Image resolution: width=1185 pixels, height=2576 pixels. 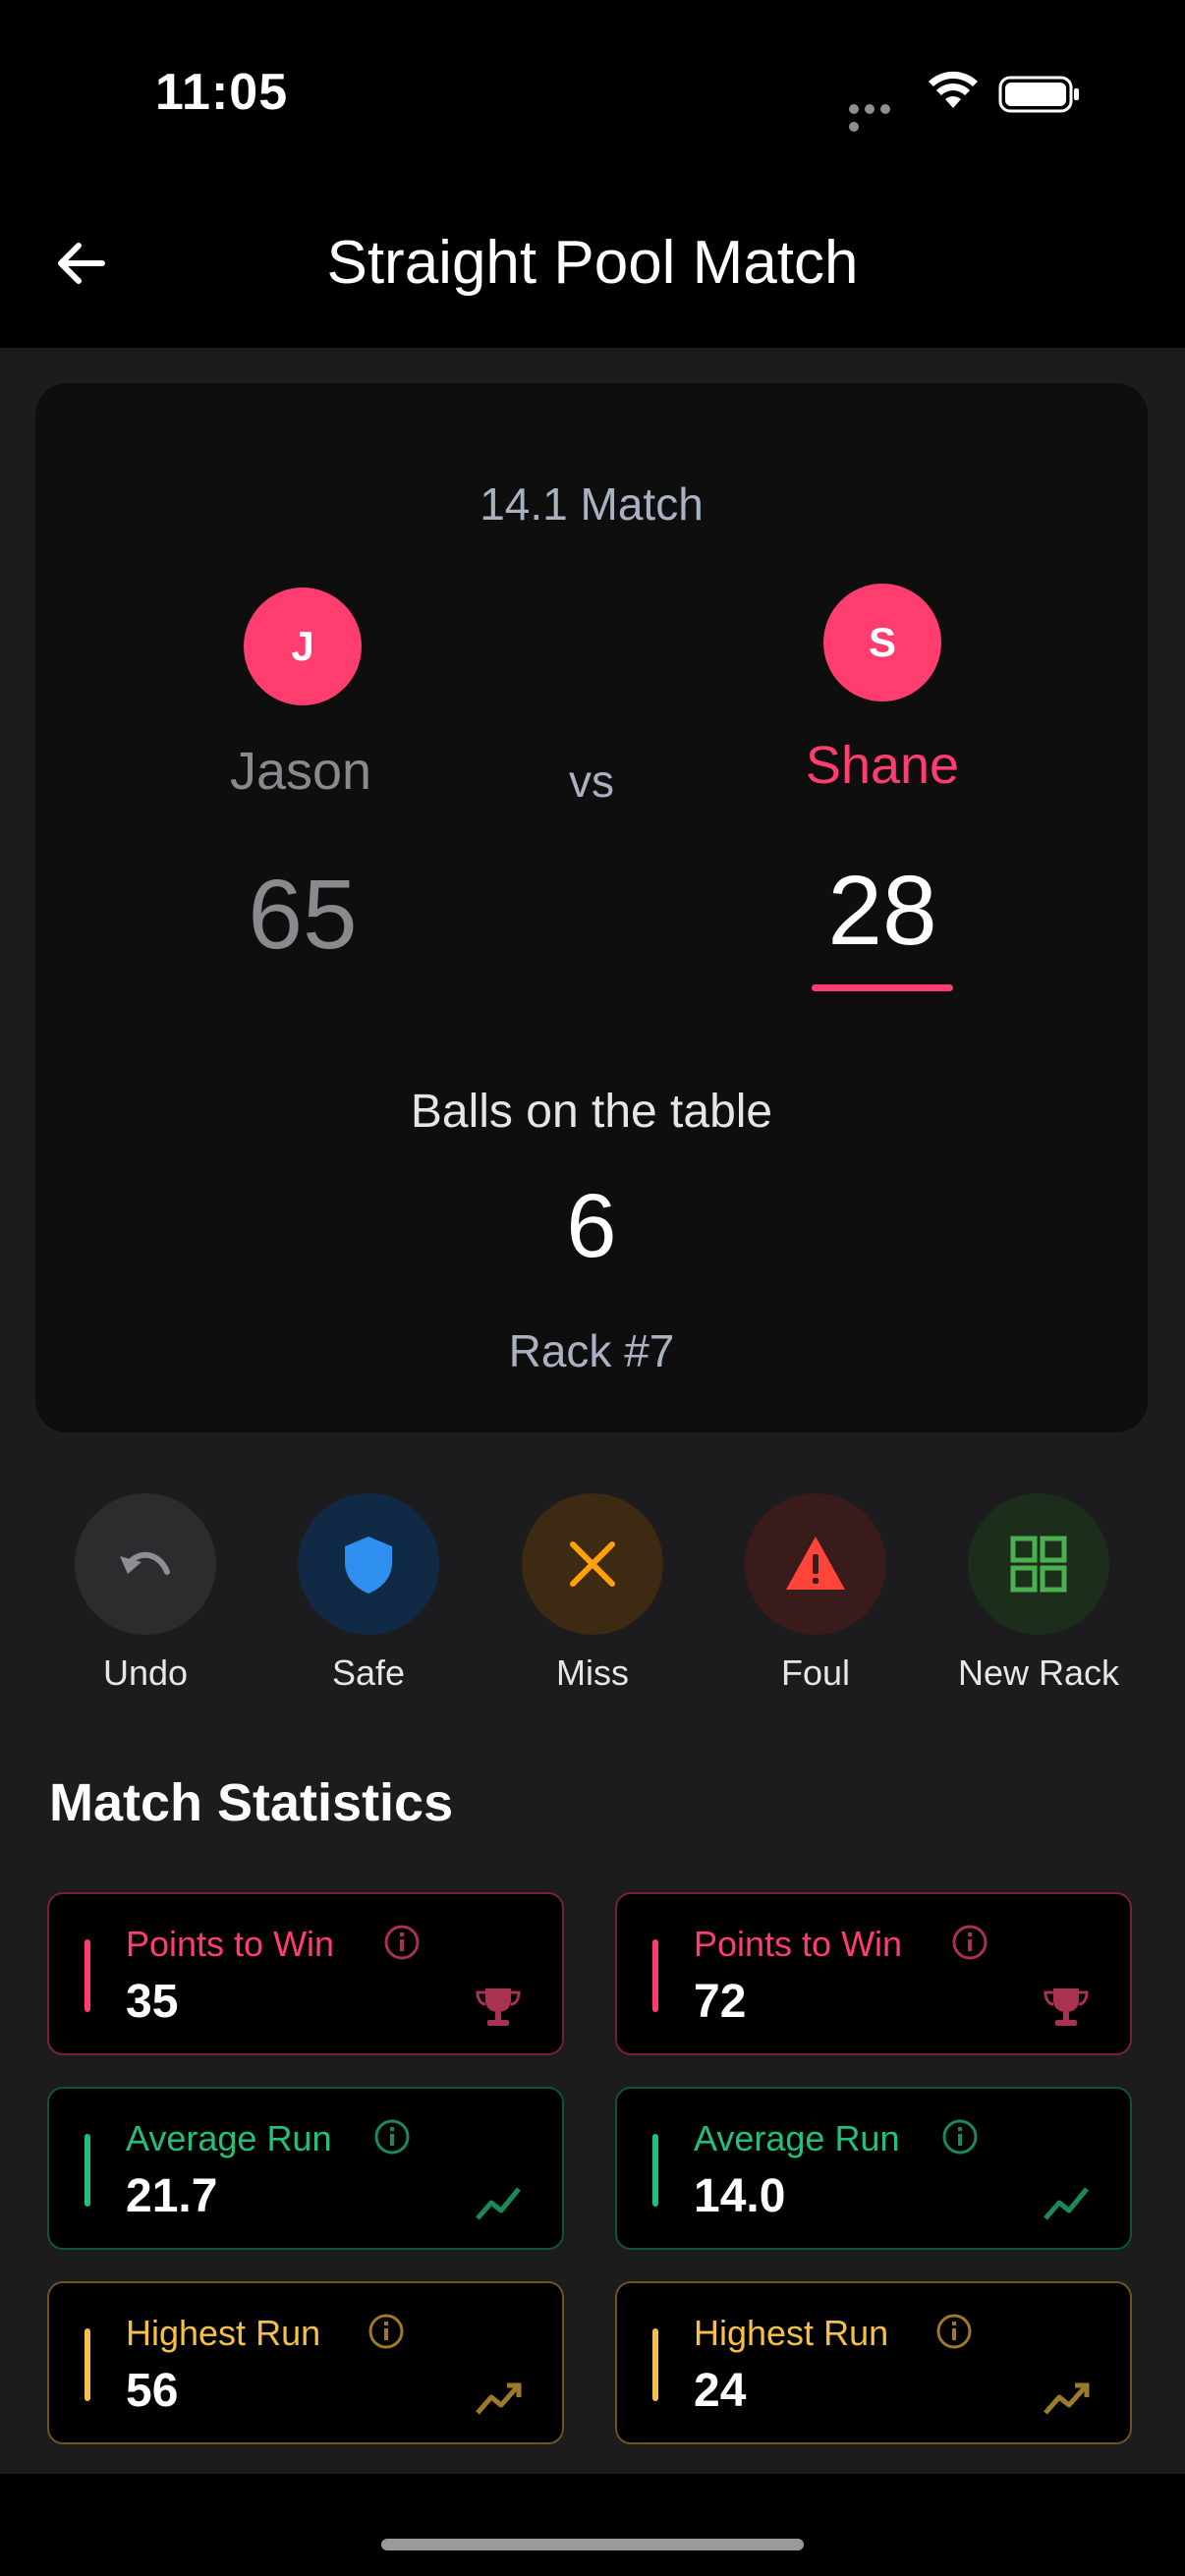 What do you see at coordinates (306, 2362) in the screenshot?
I see `player1-highest-run-card: Highest Run 56` at bounding box center [306, 2362].